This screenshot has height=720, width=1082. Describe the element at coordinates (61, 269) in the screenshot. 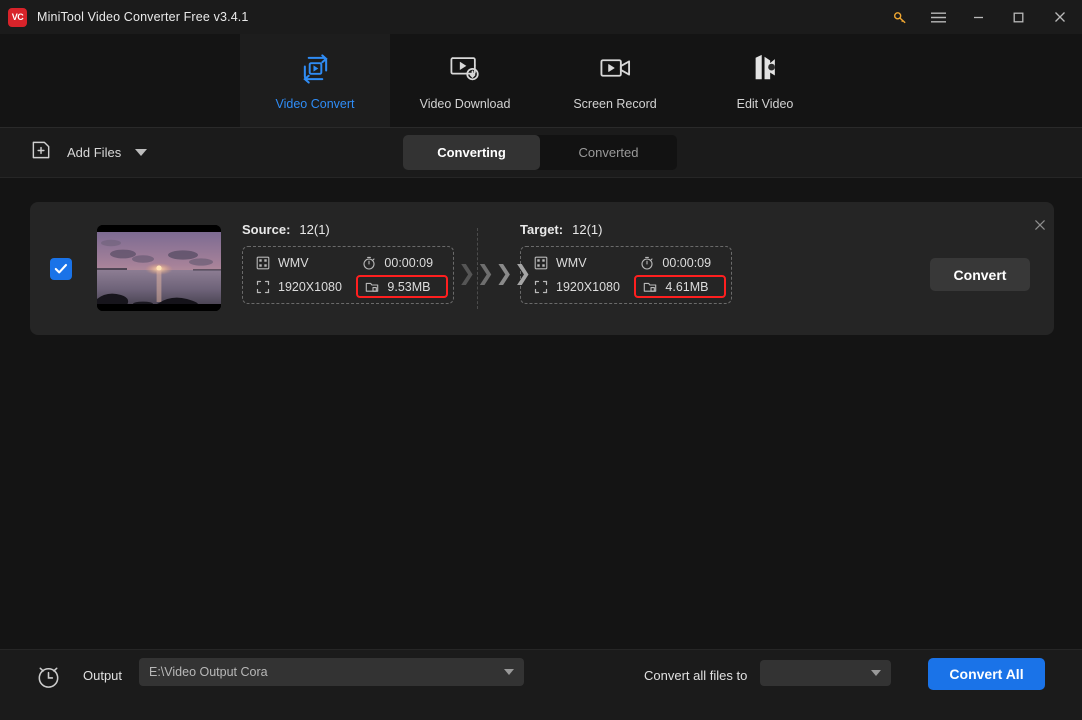

I see `file-select-checkbox` at that location.